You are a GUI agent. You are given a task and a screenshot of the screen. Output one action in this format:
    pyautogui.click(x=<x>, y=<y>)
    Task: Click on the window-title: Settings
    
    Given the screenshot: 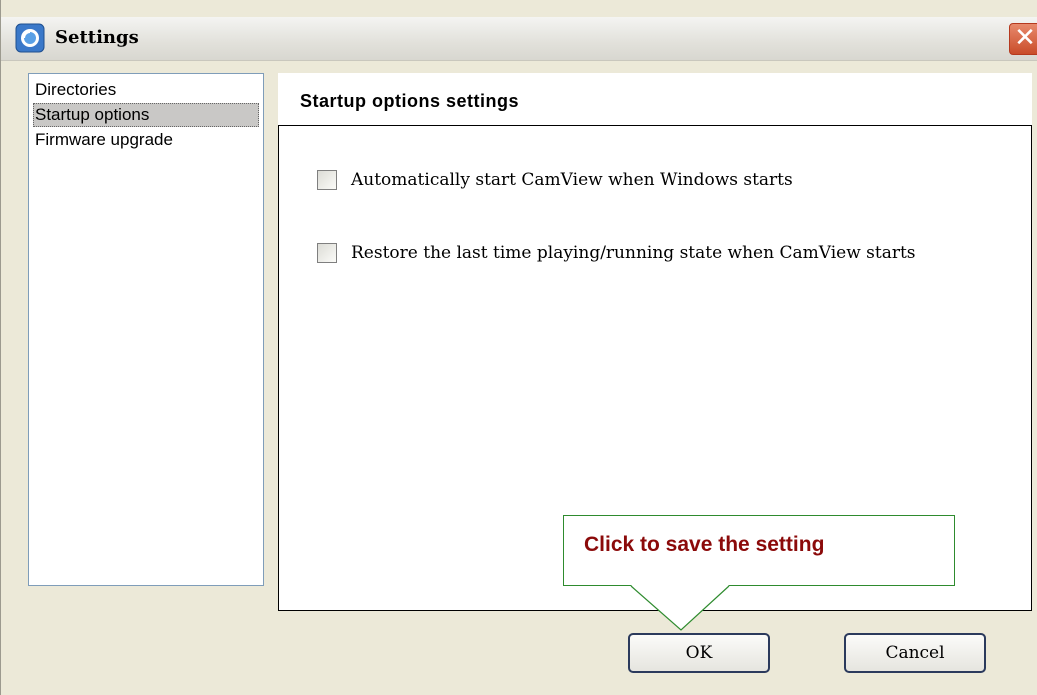 What is the action you would take?
    pyautogui.click(x=97, y=37)
    